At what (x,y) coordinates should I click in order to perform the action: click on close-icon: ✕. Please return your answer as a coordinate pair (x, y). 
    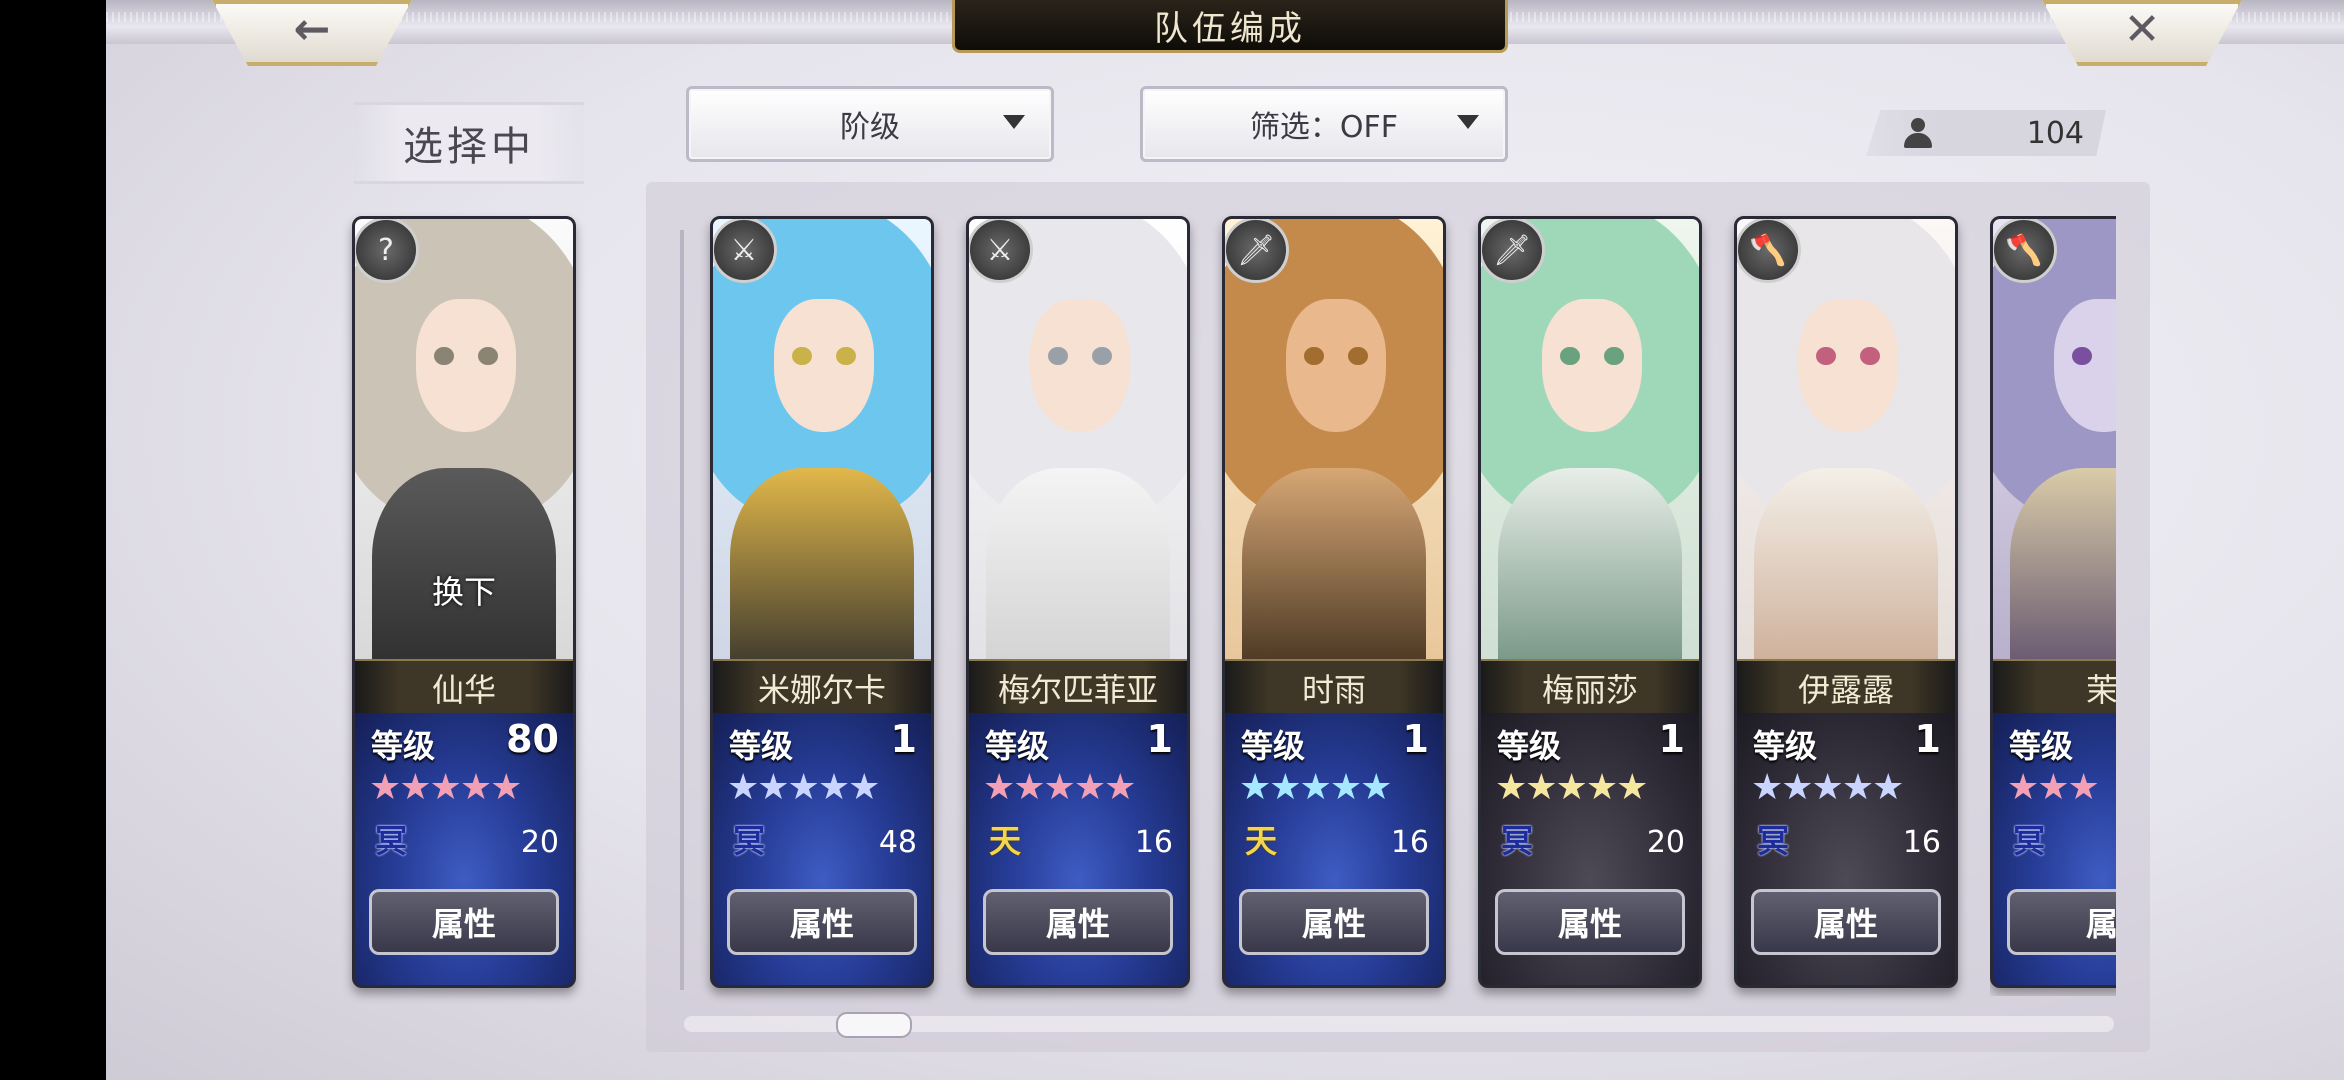
    Looking at the image, I should click on (2142, 29).